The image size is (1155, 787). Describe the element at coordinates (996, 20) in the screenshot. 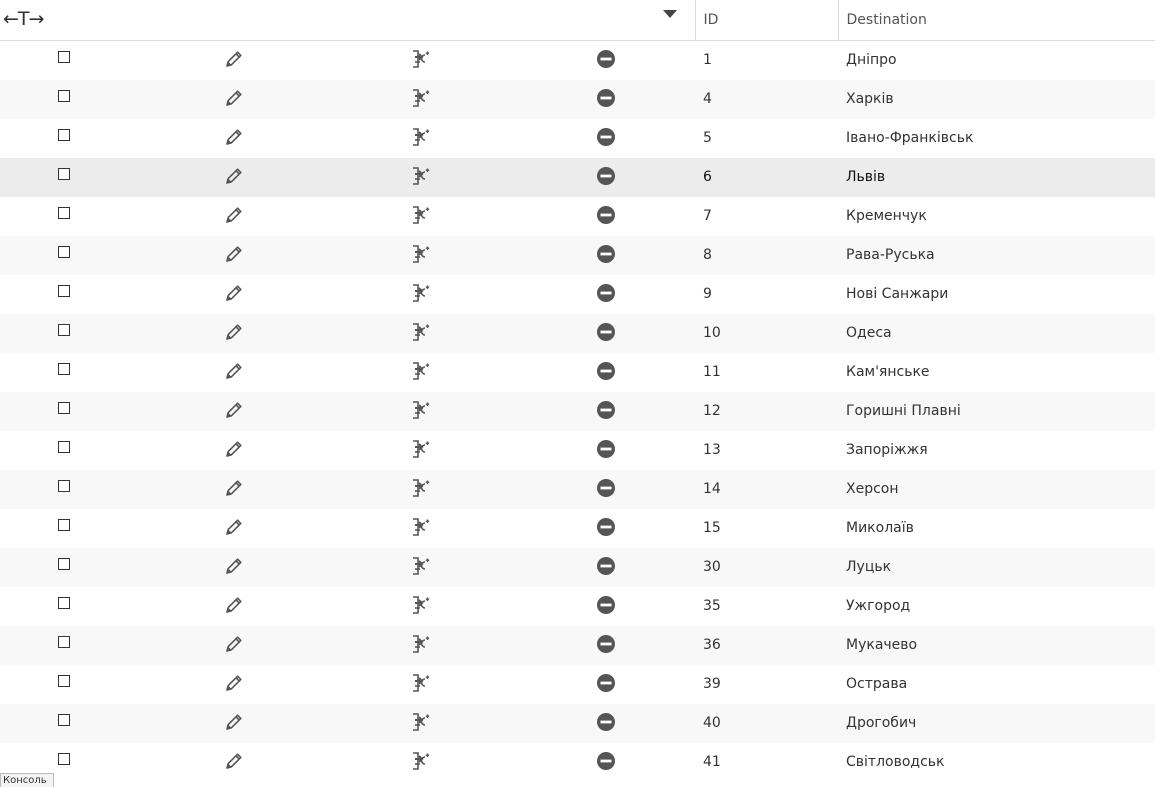

I see `column-header-destination: Destination` at that location.